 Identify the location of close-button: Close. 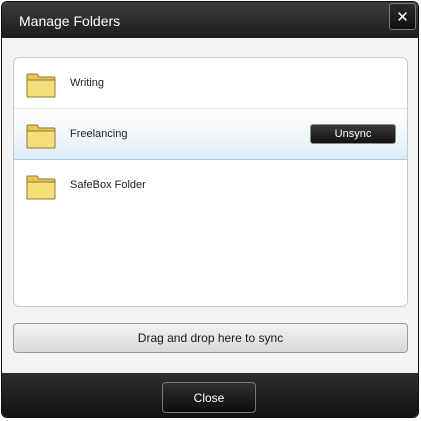
(209, 397).